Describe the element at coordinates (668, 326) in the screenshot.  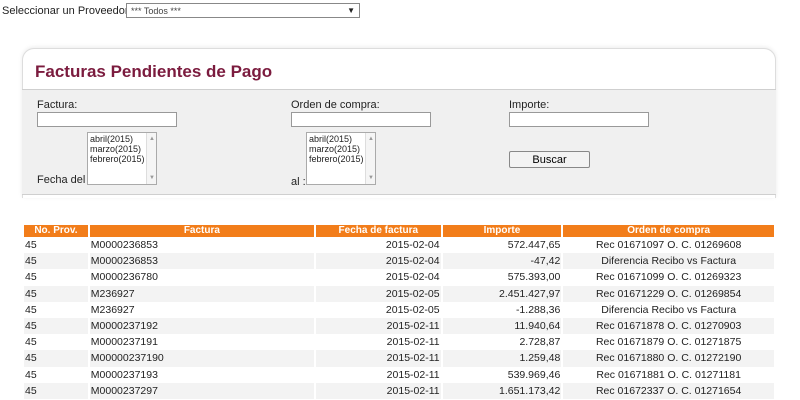
I see `cell-orden: Rec 01671878 O. C. 01270903` at that location.